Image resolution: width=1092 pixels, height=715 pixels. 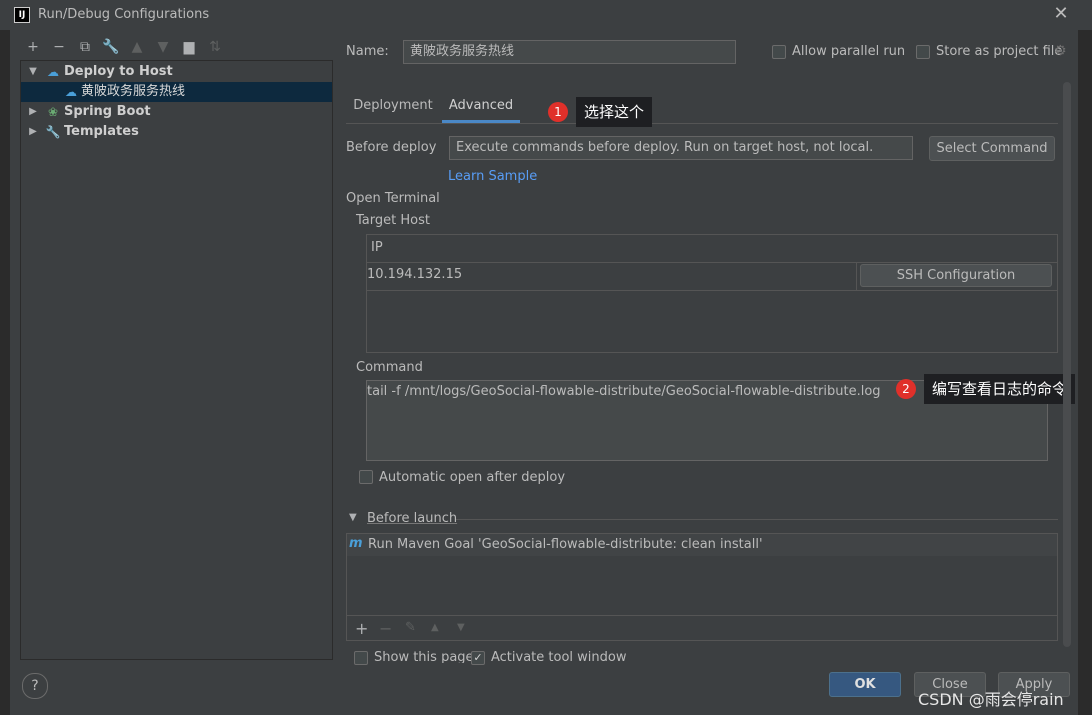 I want to click on name-label: Name:, so click(x=367, y=51).